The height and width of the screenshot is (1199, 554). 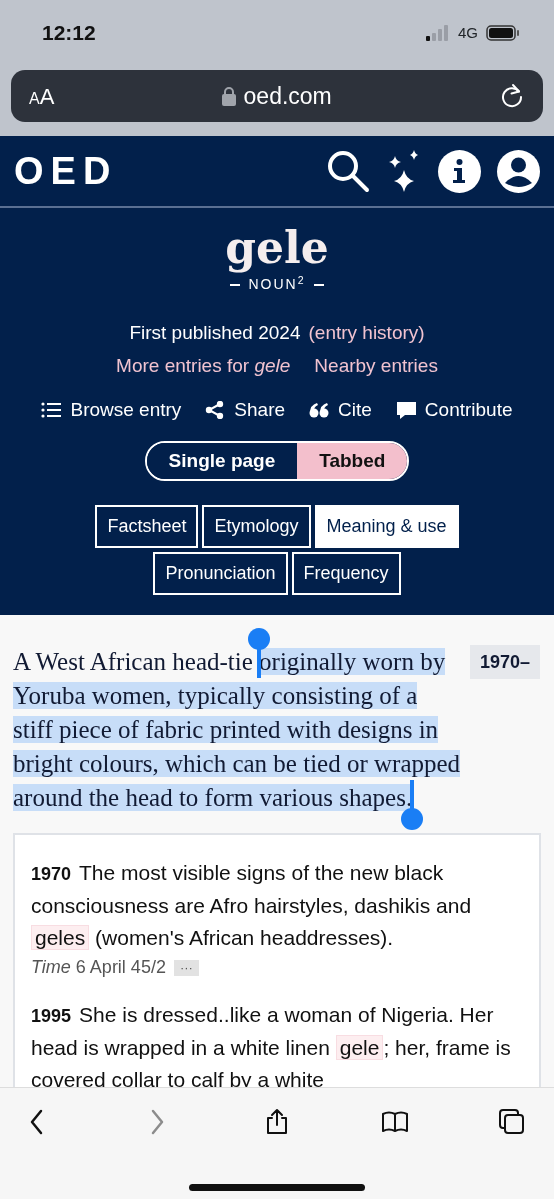 What do you see at coordinates (277, 284) in the screenshot?
I see `part-of-speech: NOUN$^{2}$` at bounding box center [277, 284].